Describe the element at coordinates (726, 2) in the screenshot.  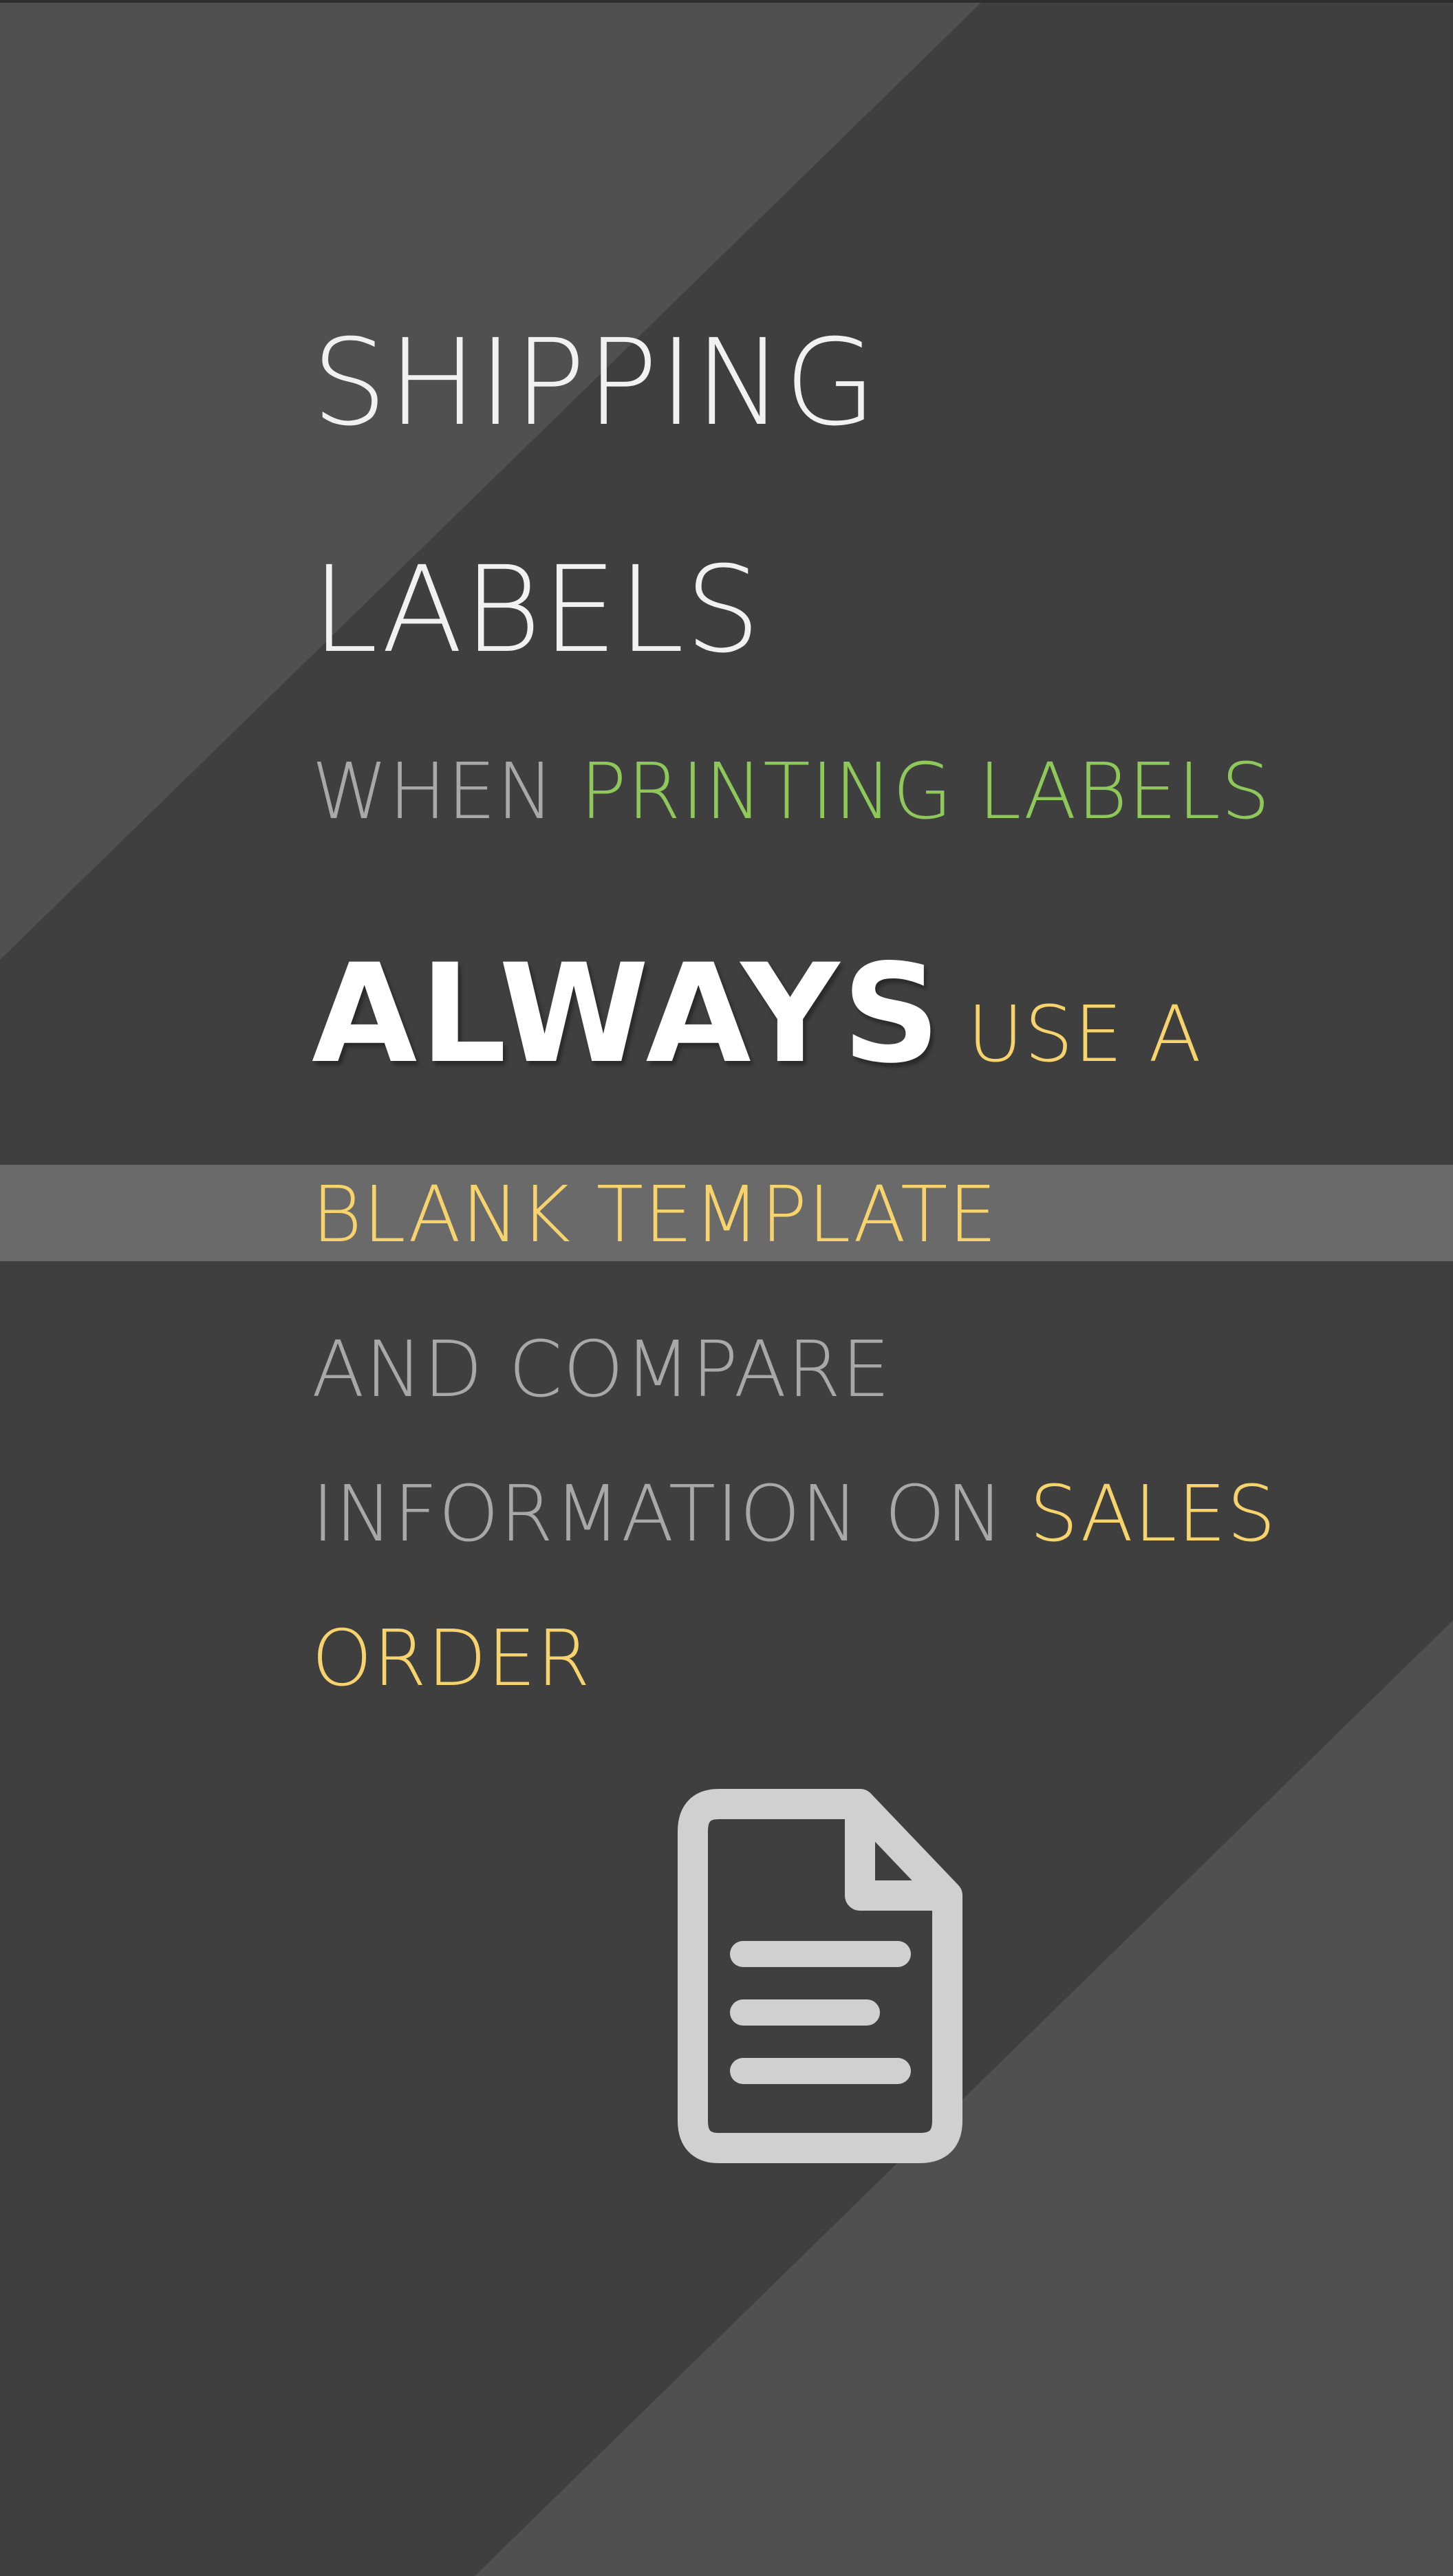
I see `top-edge` at that location.